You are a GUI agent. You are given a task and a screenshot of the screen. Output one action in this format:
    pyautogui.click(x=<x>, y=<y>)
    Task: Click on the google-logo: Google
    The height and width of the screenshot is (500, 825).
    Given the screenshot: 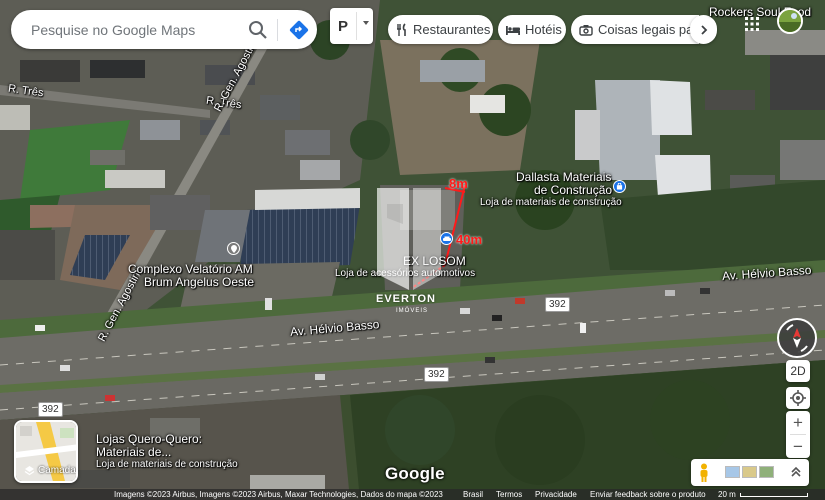 What is the action you would take?
    pyautogui.click(x=415, y=473)
    